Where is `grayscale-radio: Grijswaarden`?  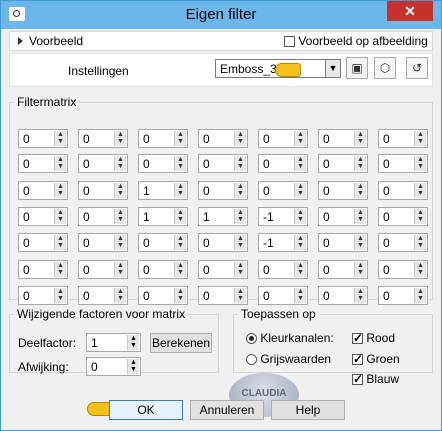
grayscale-radio: Grijswaarden is located at coordinates (288, 359).